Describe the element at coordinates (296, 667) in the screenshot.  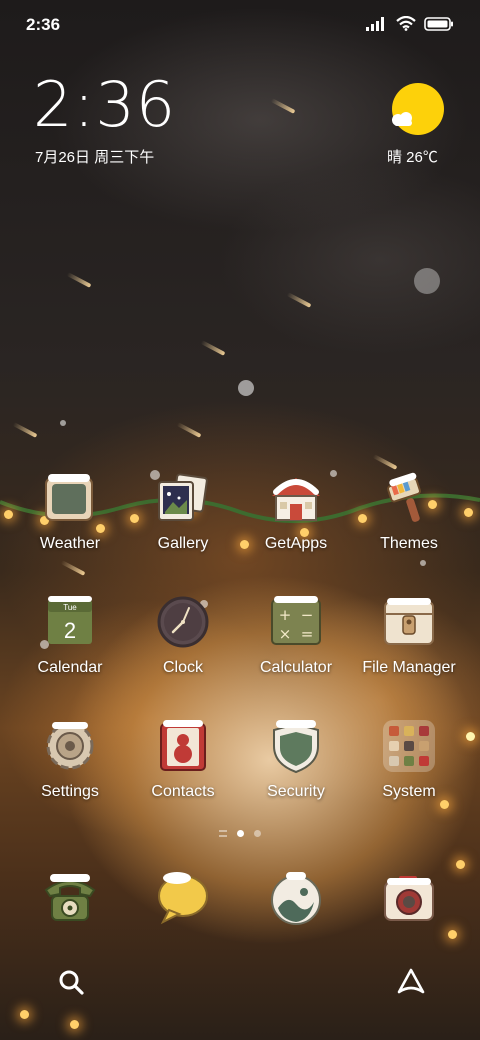
I see `app-label: Calculator` at that location.